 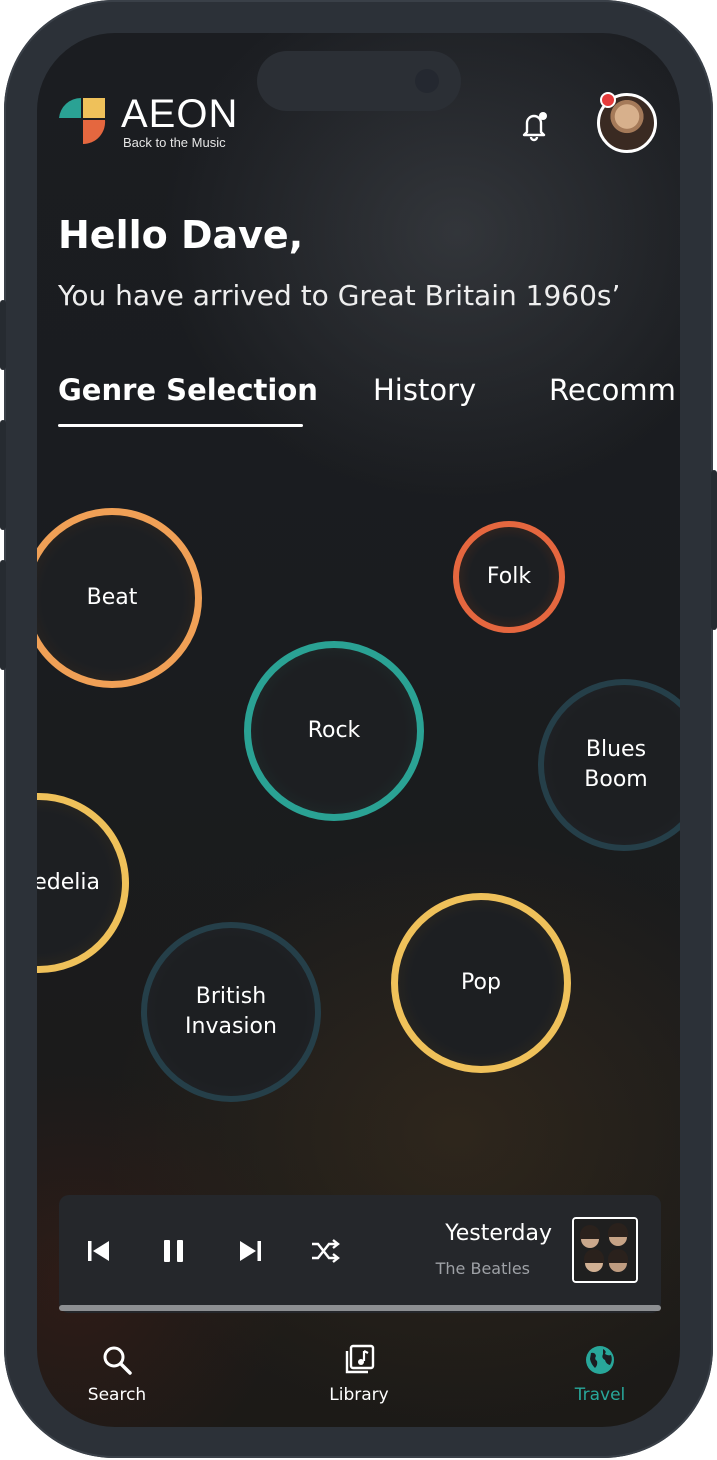 I want to click on nav-label: Search, so click(x=117, y=1395).